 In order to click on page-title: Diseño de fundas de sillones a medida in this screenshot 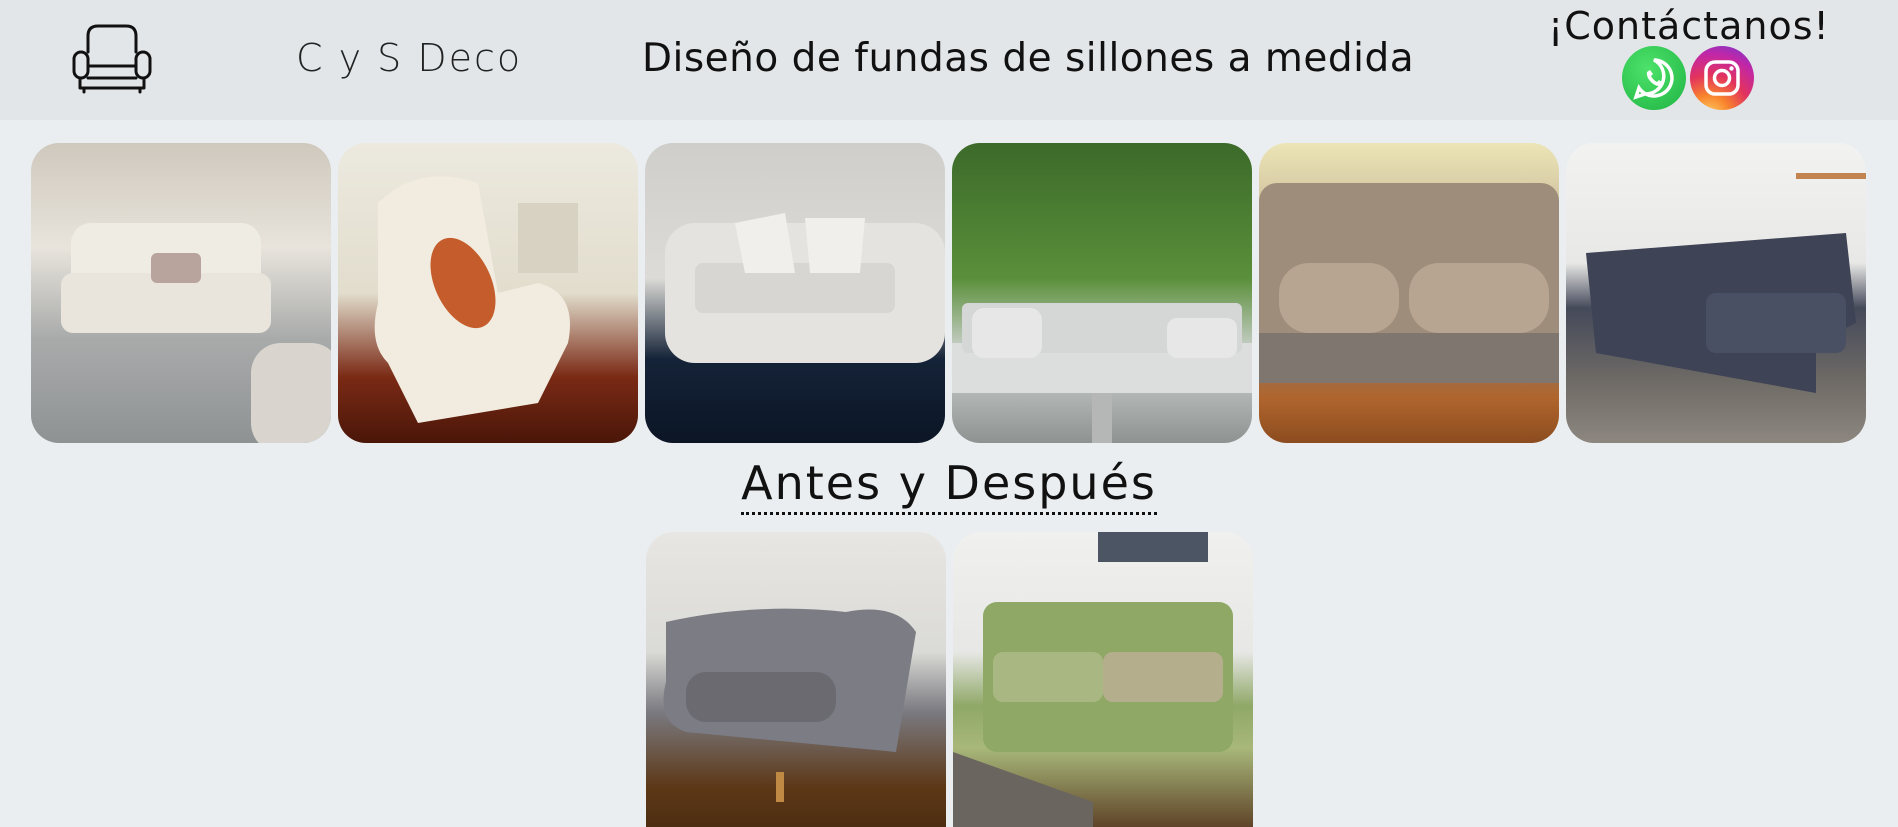, I will do `click(1028, 58)`.